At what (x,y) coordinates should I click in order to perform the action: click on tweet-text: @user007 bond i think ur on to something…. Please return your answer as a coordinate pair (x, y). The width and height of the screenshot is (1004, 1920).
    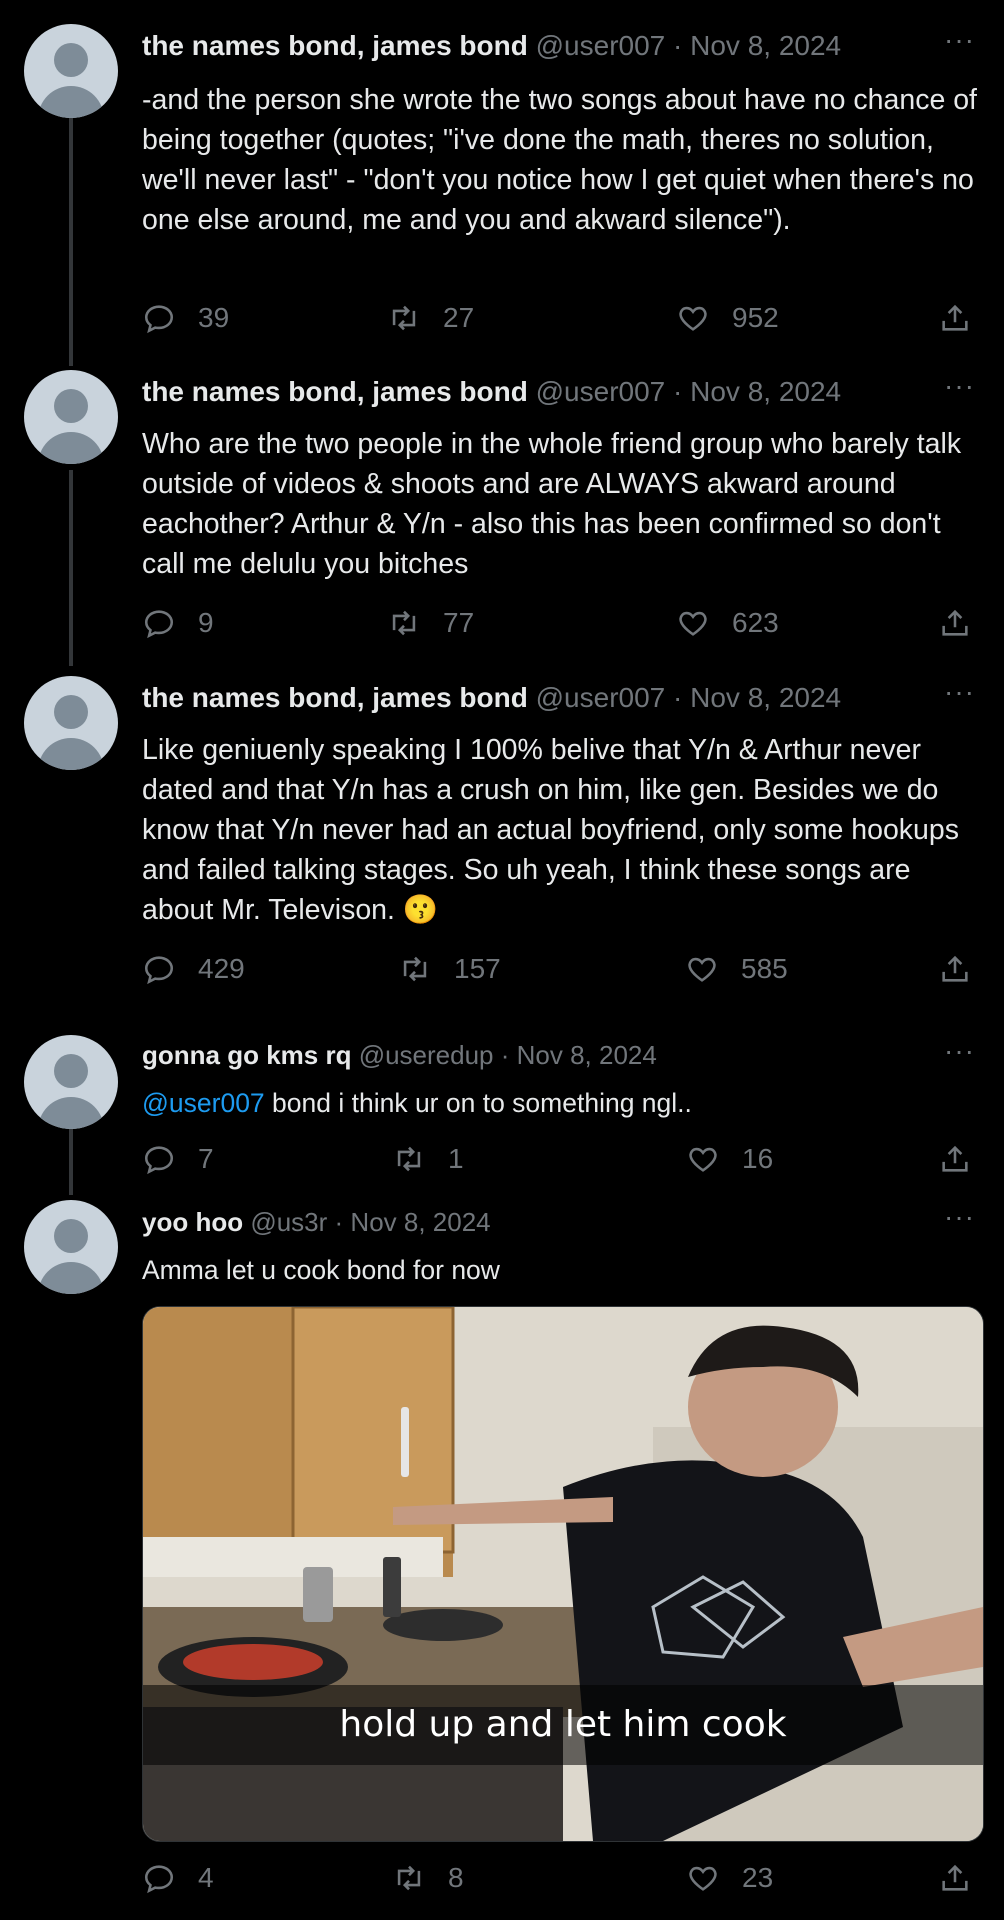
    Looking at the image, I should click on (564, 1103).